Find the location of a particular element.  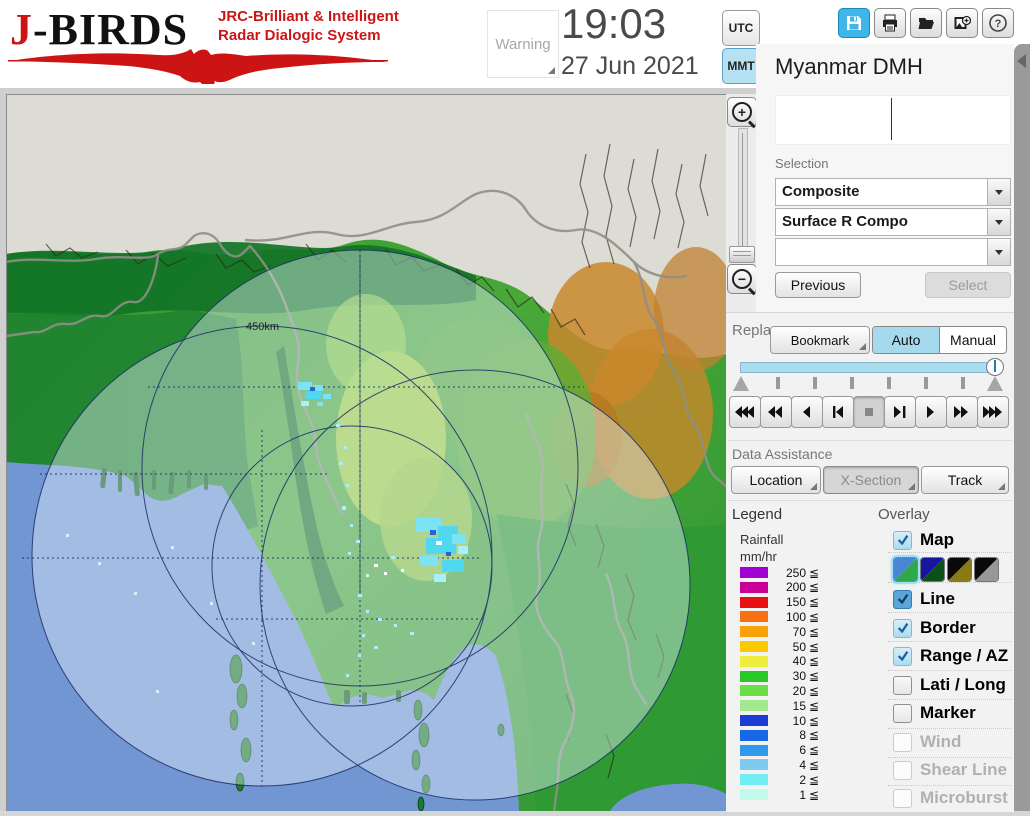

map-frame-left is located at coordinates (3, 452).